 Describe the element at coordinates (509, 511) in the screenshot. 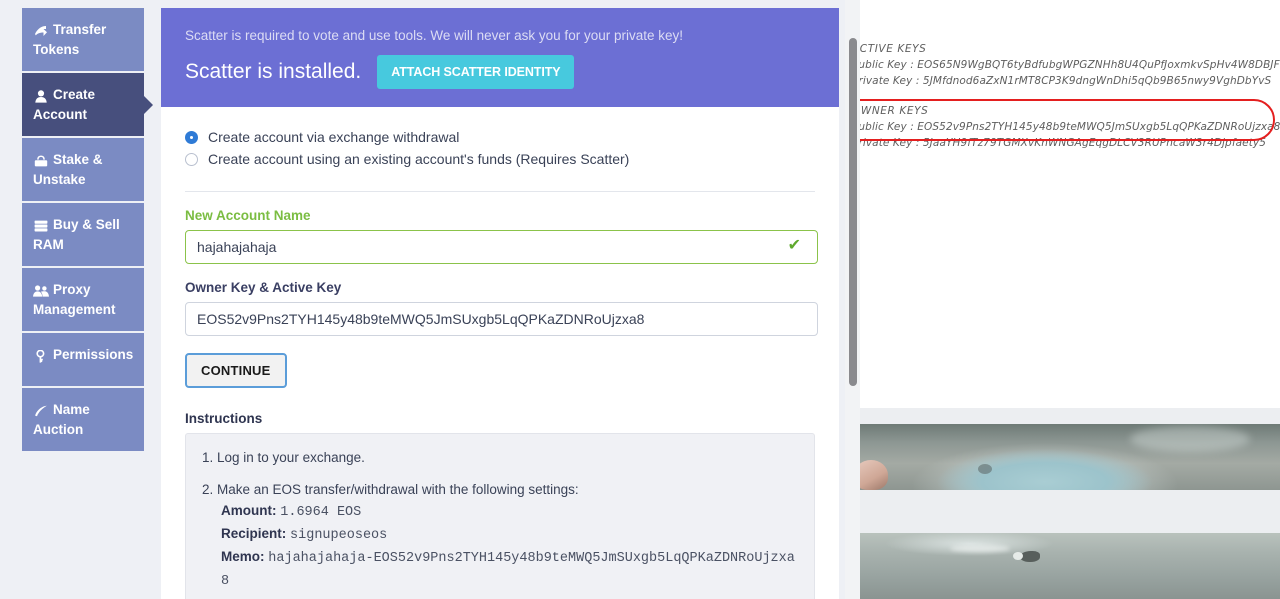

I see `instruction-amount-row: Amount: 1.6964 EOS` at that location.